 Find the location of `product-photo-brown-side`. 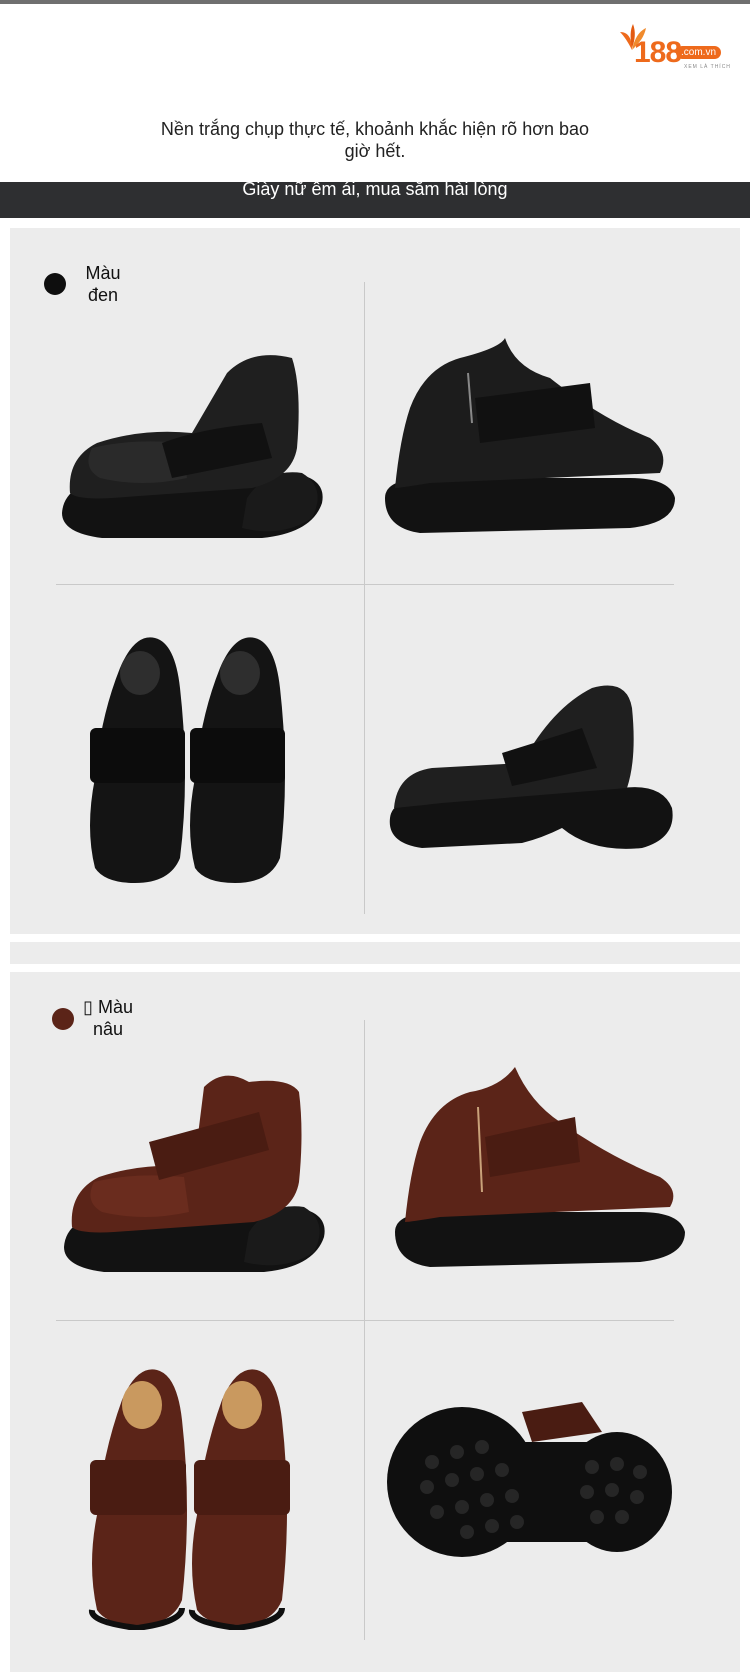

product-photo-brown-side is located at coordinates (540, 1172).